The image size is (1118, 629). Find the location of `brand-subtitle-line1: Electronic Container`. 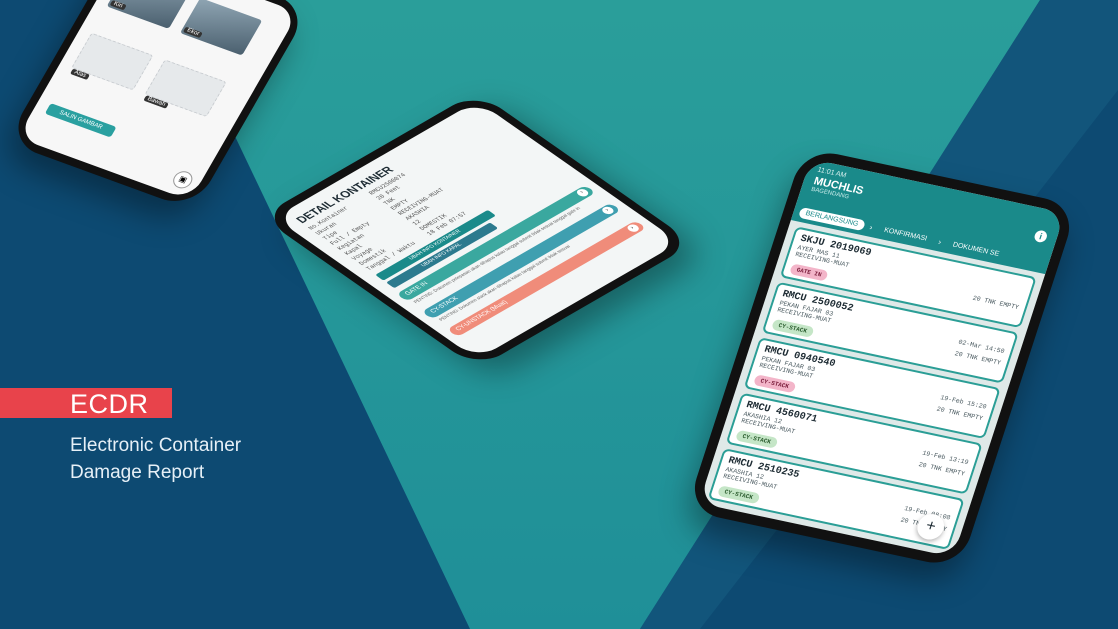

brand-subtitle-line1: Electronic Container is located at coordinates (156, 445).